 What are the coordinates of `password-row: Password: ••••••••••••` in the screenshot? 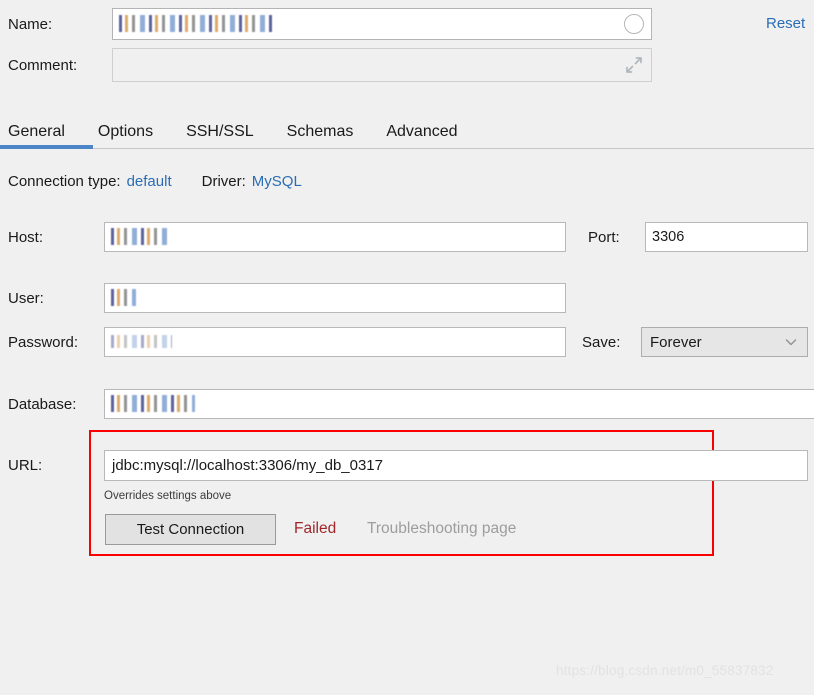 It's located at (287, 342).